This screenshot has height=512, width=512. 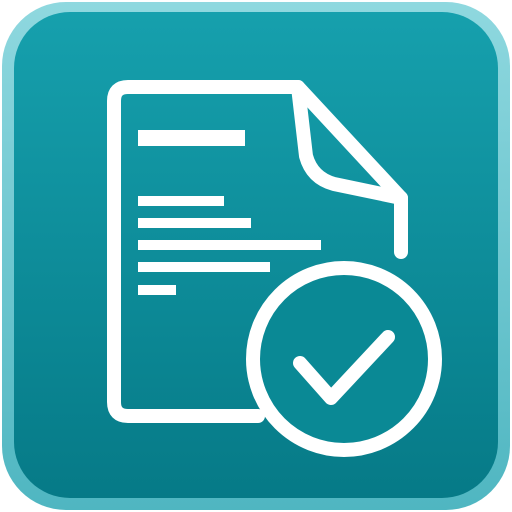 I want to click on heading-line, so click(x=191, y=138).